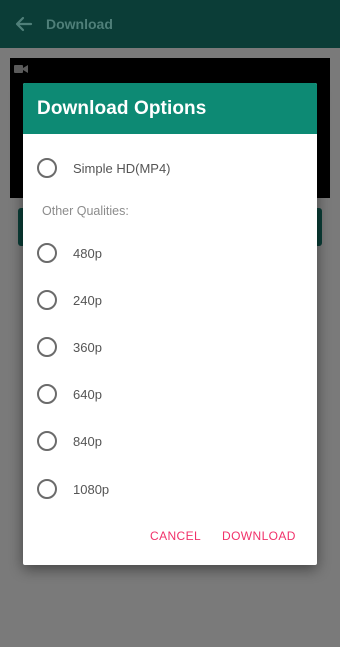 The height and width of the screenshot is (647, 340). I want to click on option-840p: 840p, so click(69, 441).